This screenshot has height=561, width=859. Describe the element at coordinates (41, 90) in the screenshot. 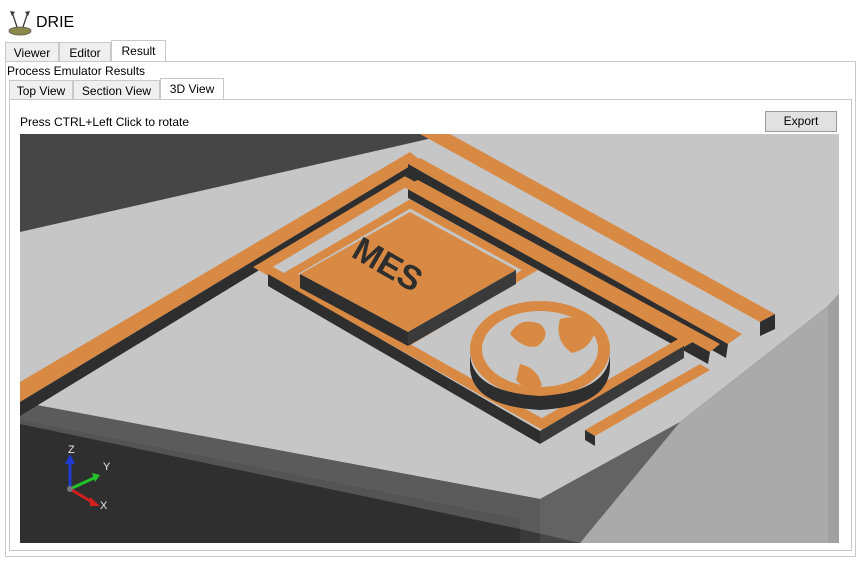

I see `tab-top-view: Top View` at that location.